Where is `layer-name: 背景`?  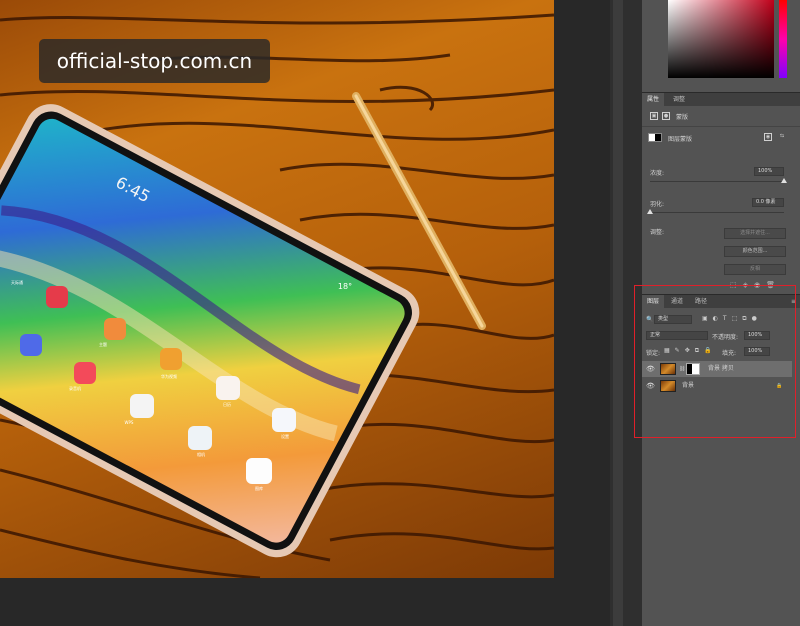
layer-name: 背景 is located at coordinates (688, 386).